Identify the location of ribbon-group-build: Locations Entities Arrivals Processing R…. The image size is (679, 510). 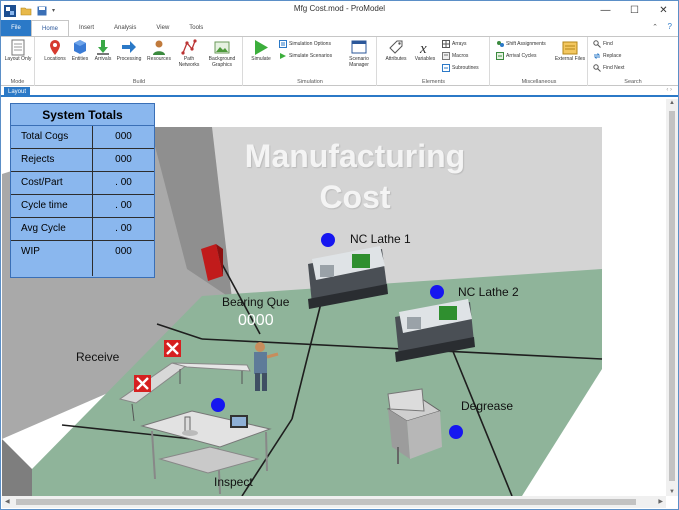
(139, 61).